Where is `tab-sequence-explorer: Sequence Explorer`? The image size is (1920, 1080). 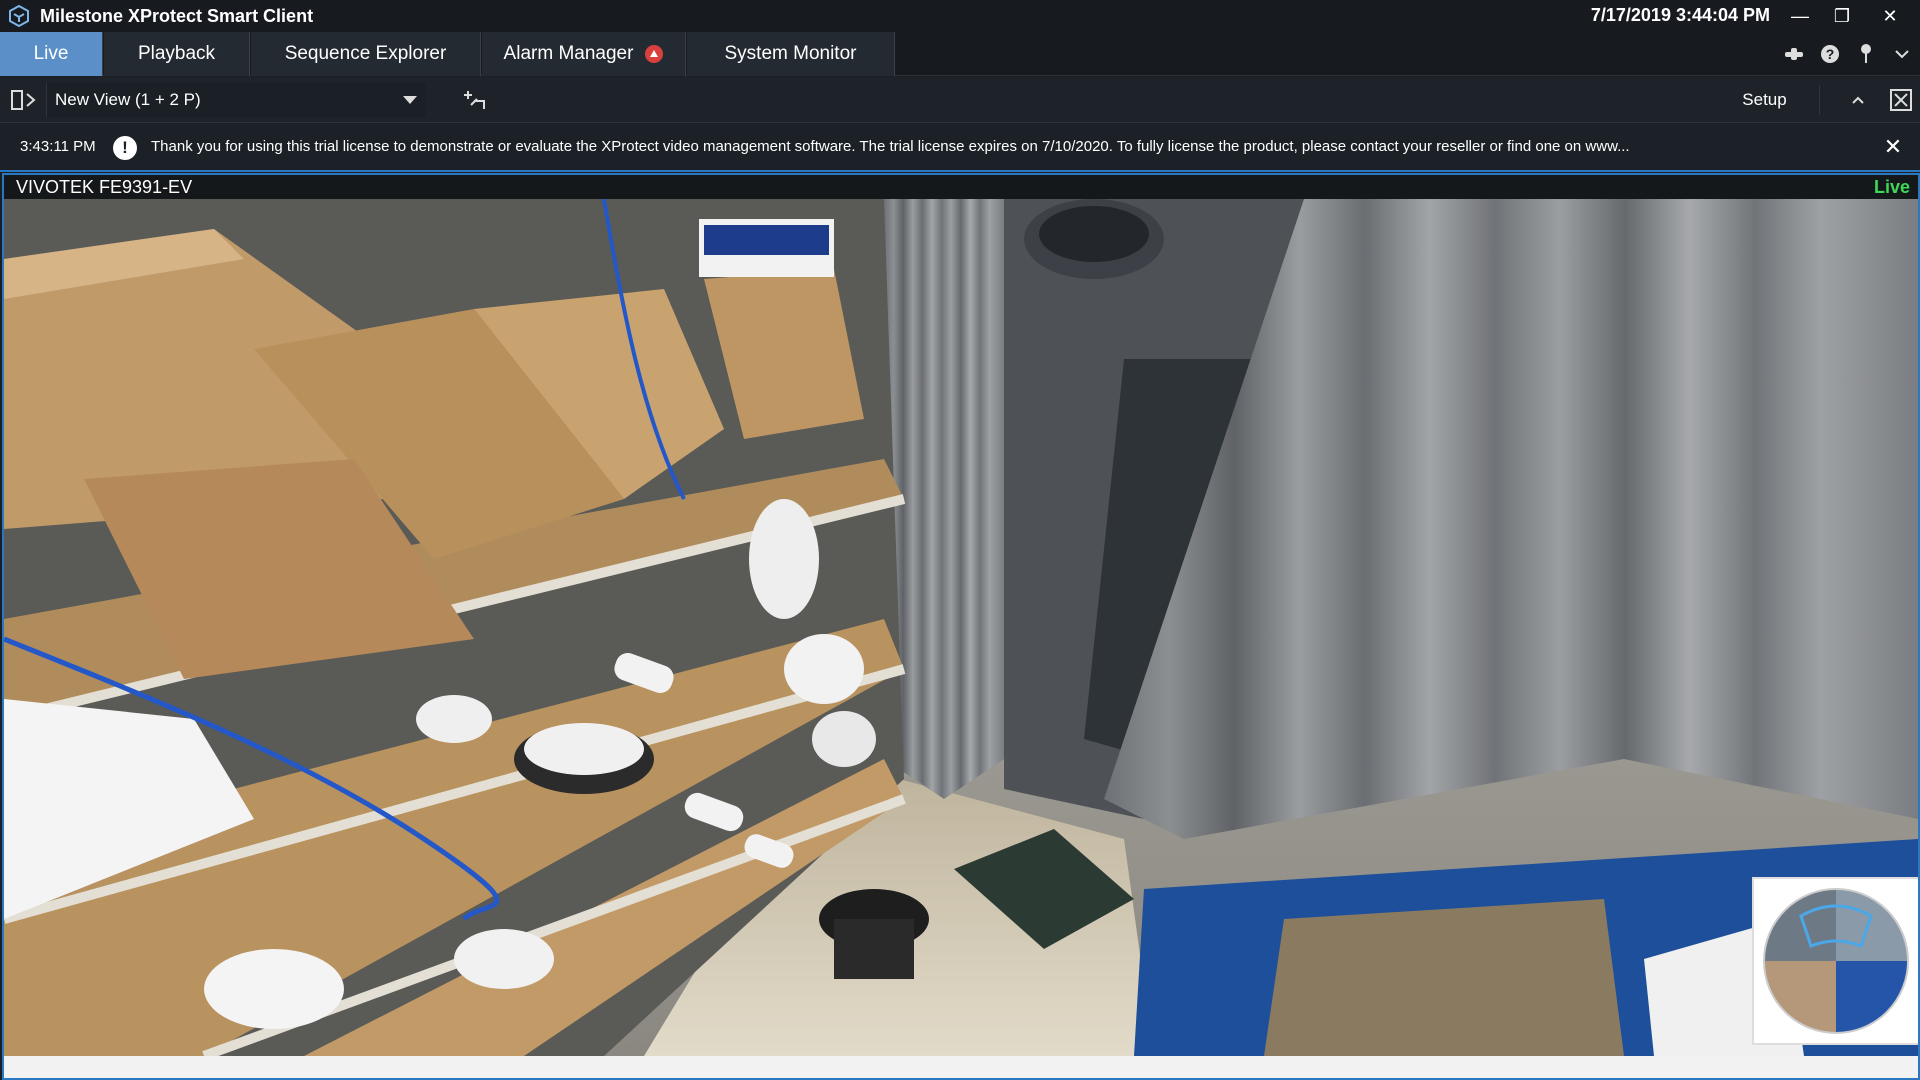 tab-sequence-explorer: Sequence Explorer is located at coordinates (366, 54).